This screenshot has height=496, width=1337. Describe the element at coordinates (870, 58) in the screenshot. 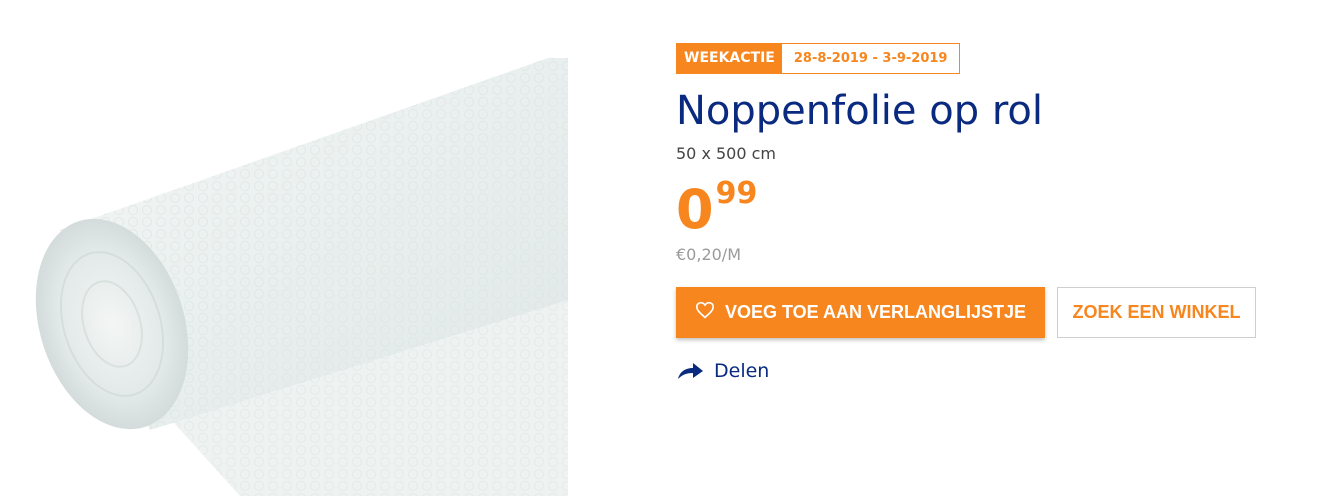

I see `promo-dates: 28-8-2019 - 3-9-2019` at that location.